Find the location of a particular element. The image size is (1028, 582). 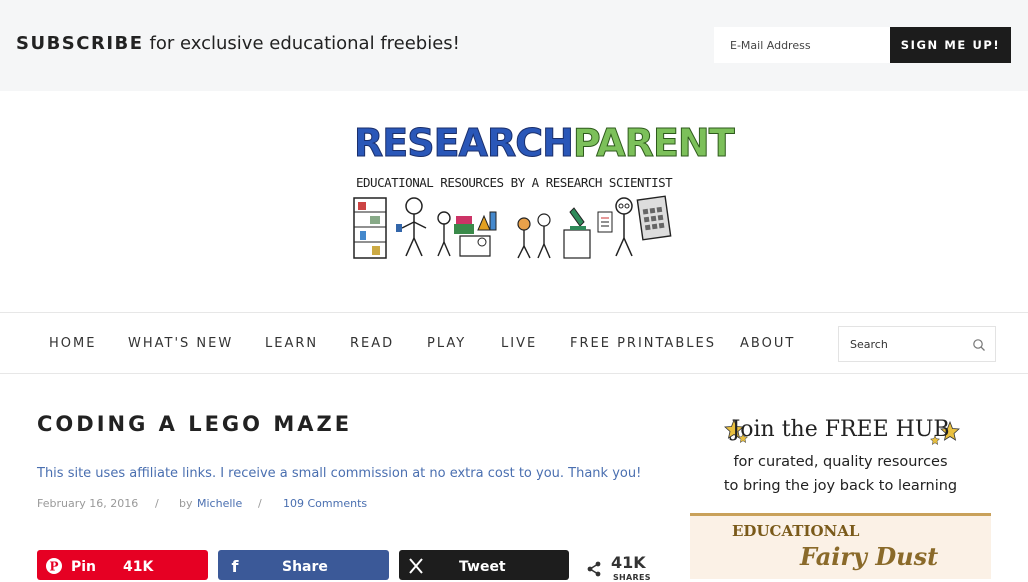

nav-item-whats-new: WHAT'S NEW is located at coordinates (180, 343).